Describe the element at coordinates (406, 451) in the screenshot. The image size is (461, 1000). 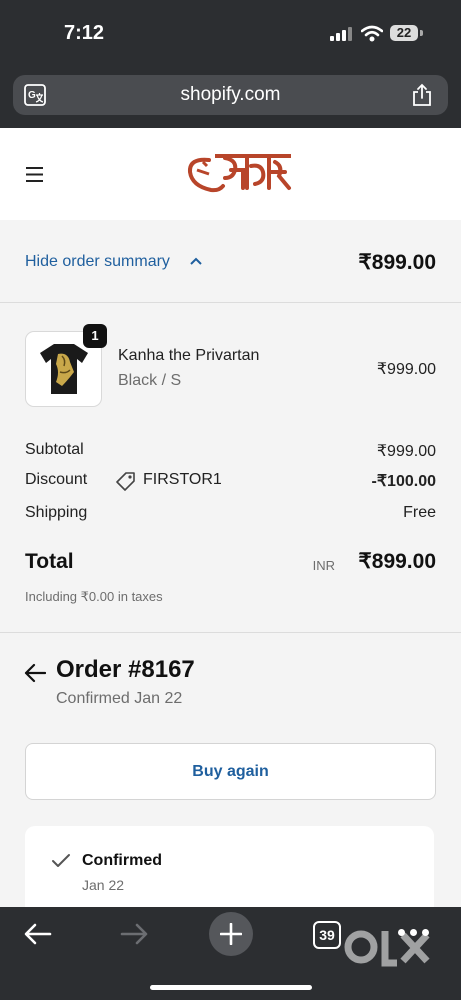
I see `subtotal-value: ₹999.00` at that location.